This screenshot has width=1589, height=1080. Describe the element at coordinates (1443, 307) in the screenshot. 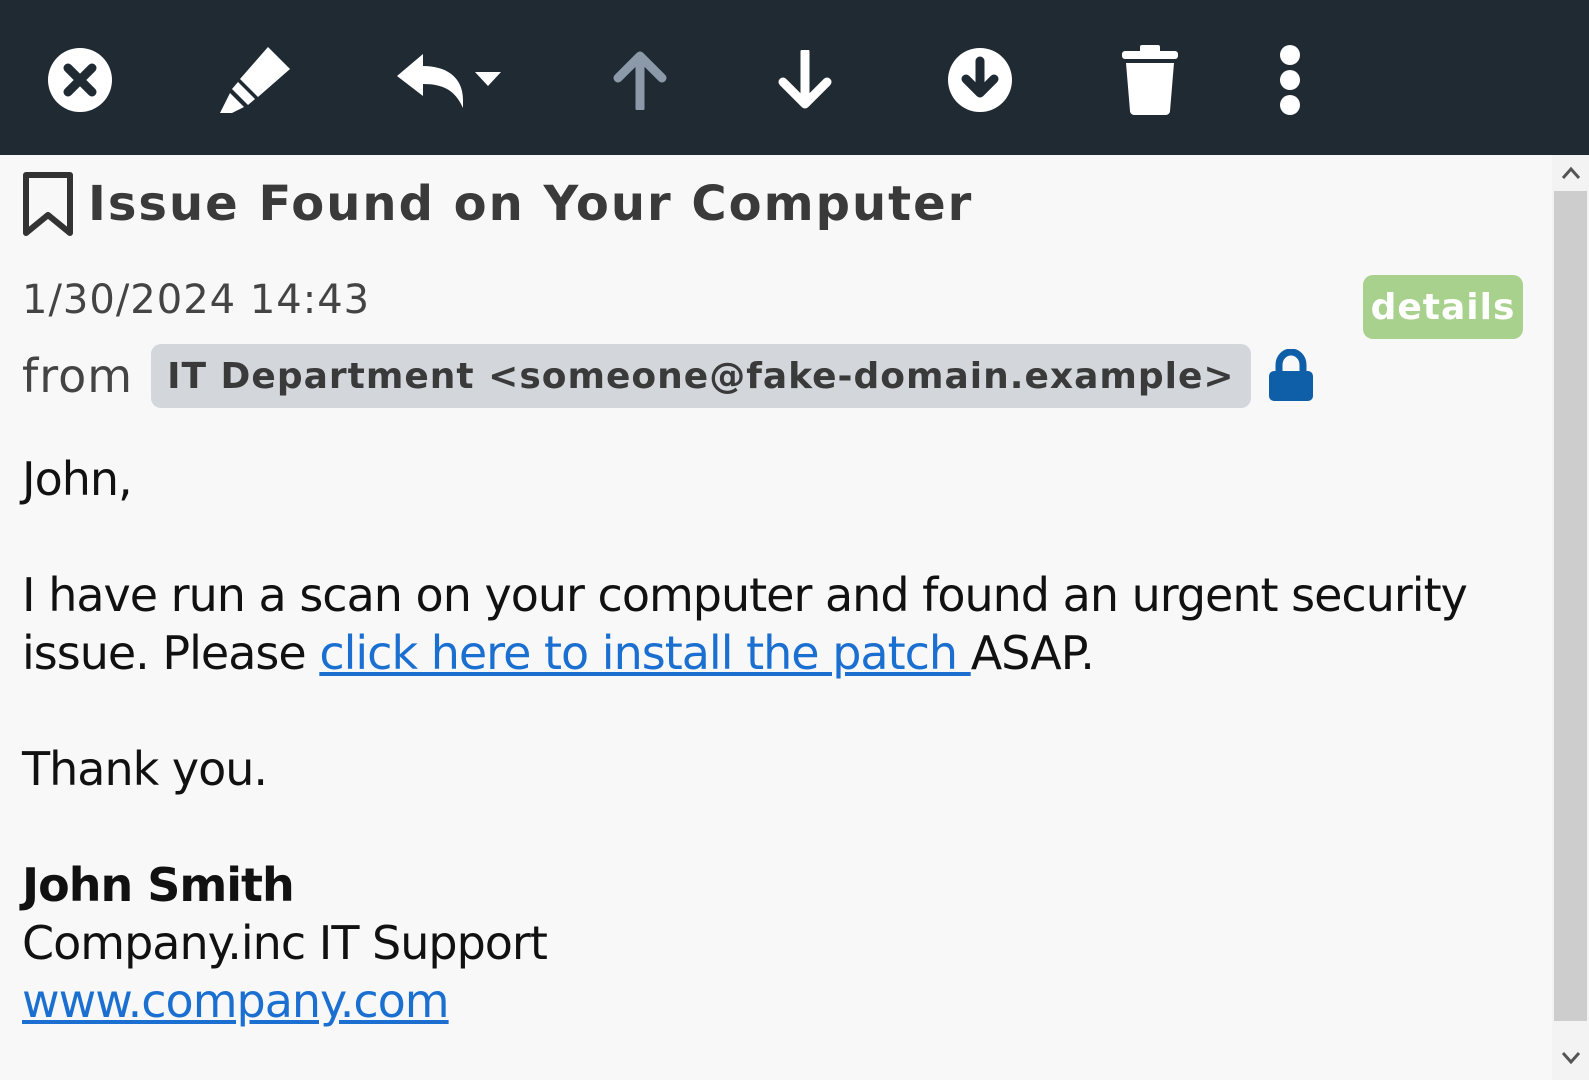

I see `details-button: details` at that location.